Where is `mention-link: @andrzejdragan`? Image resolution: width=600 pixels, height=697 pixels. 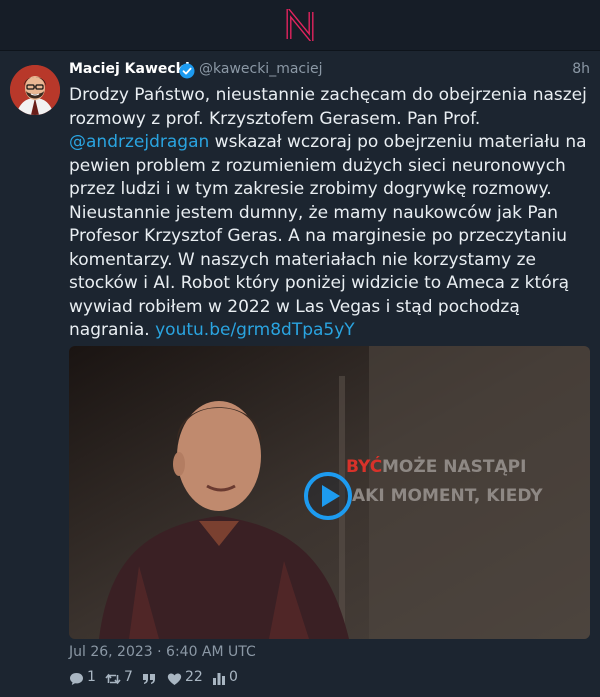
mention-link: @andrzejdragan is located at coordinates (139, 142).